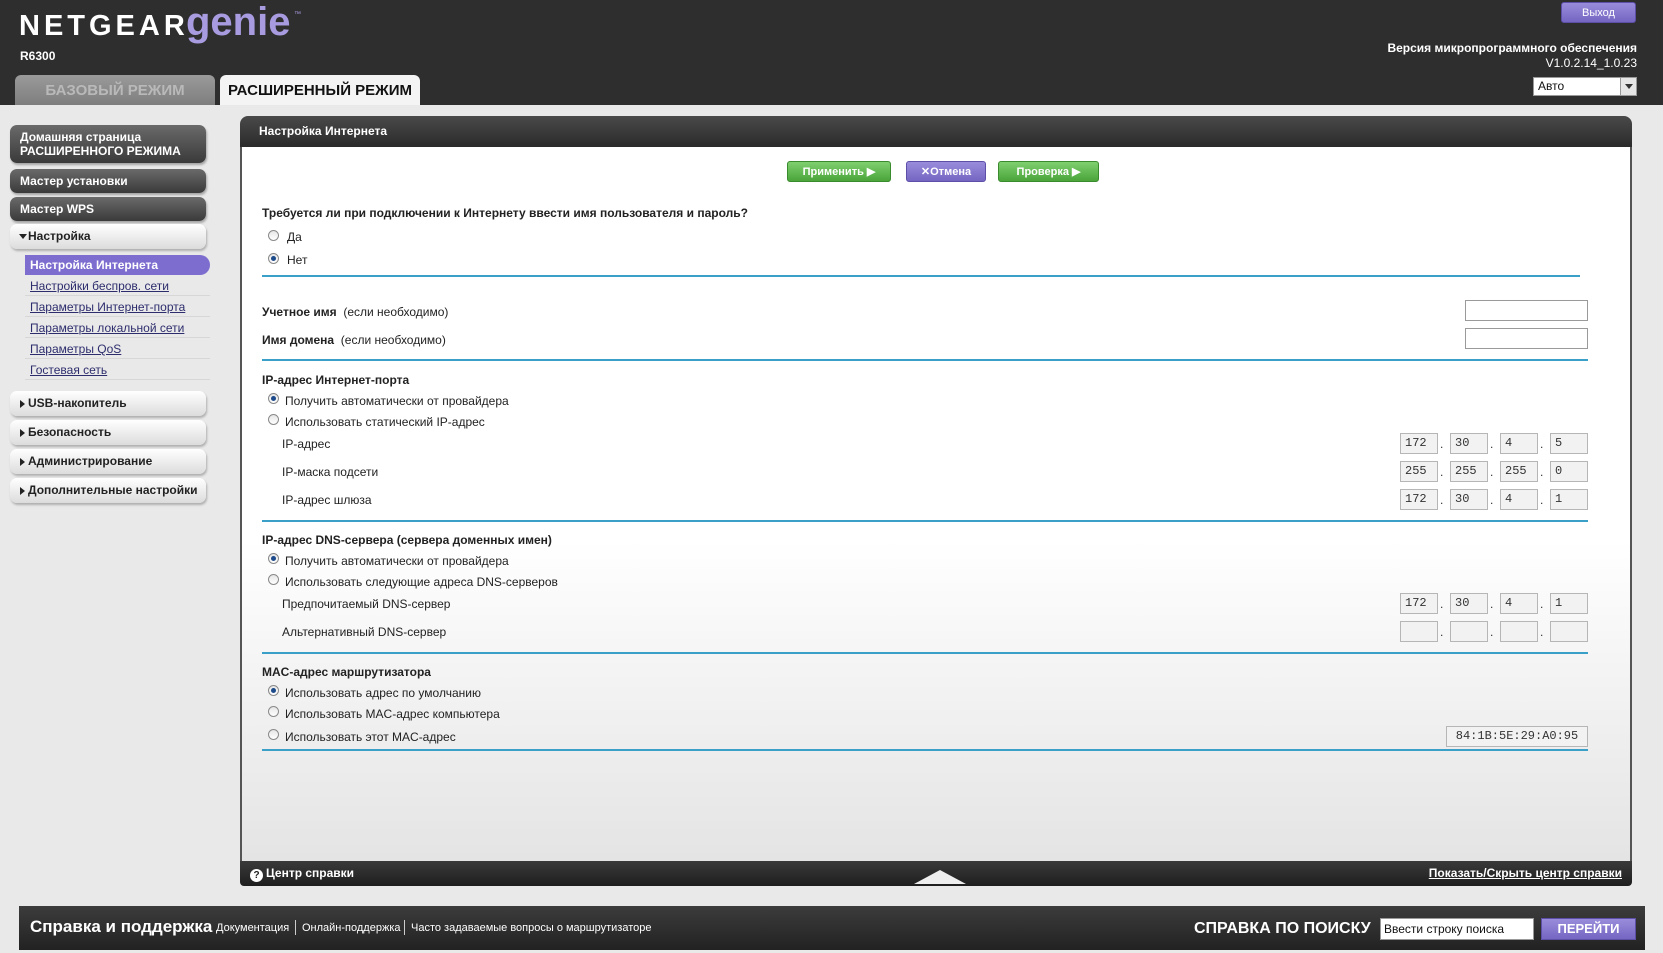 The image size is (1663, 953). I want to click on subnet-octet-2: 255, so click(1469, 471).